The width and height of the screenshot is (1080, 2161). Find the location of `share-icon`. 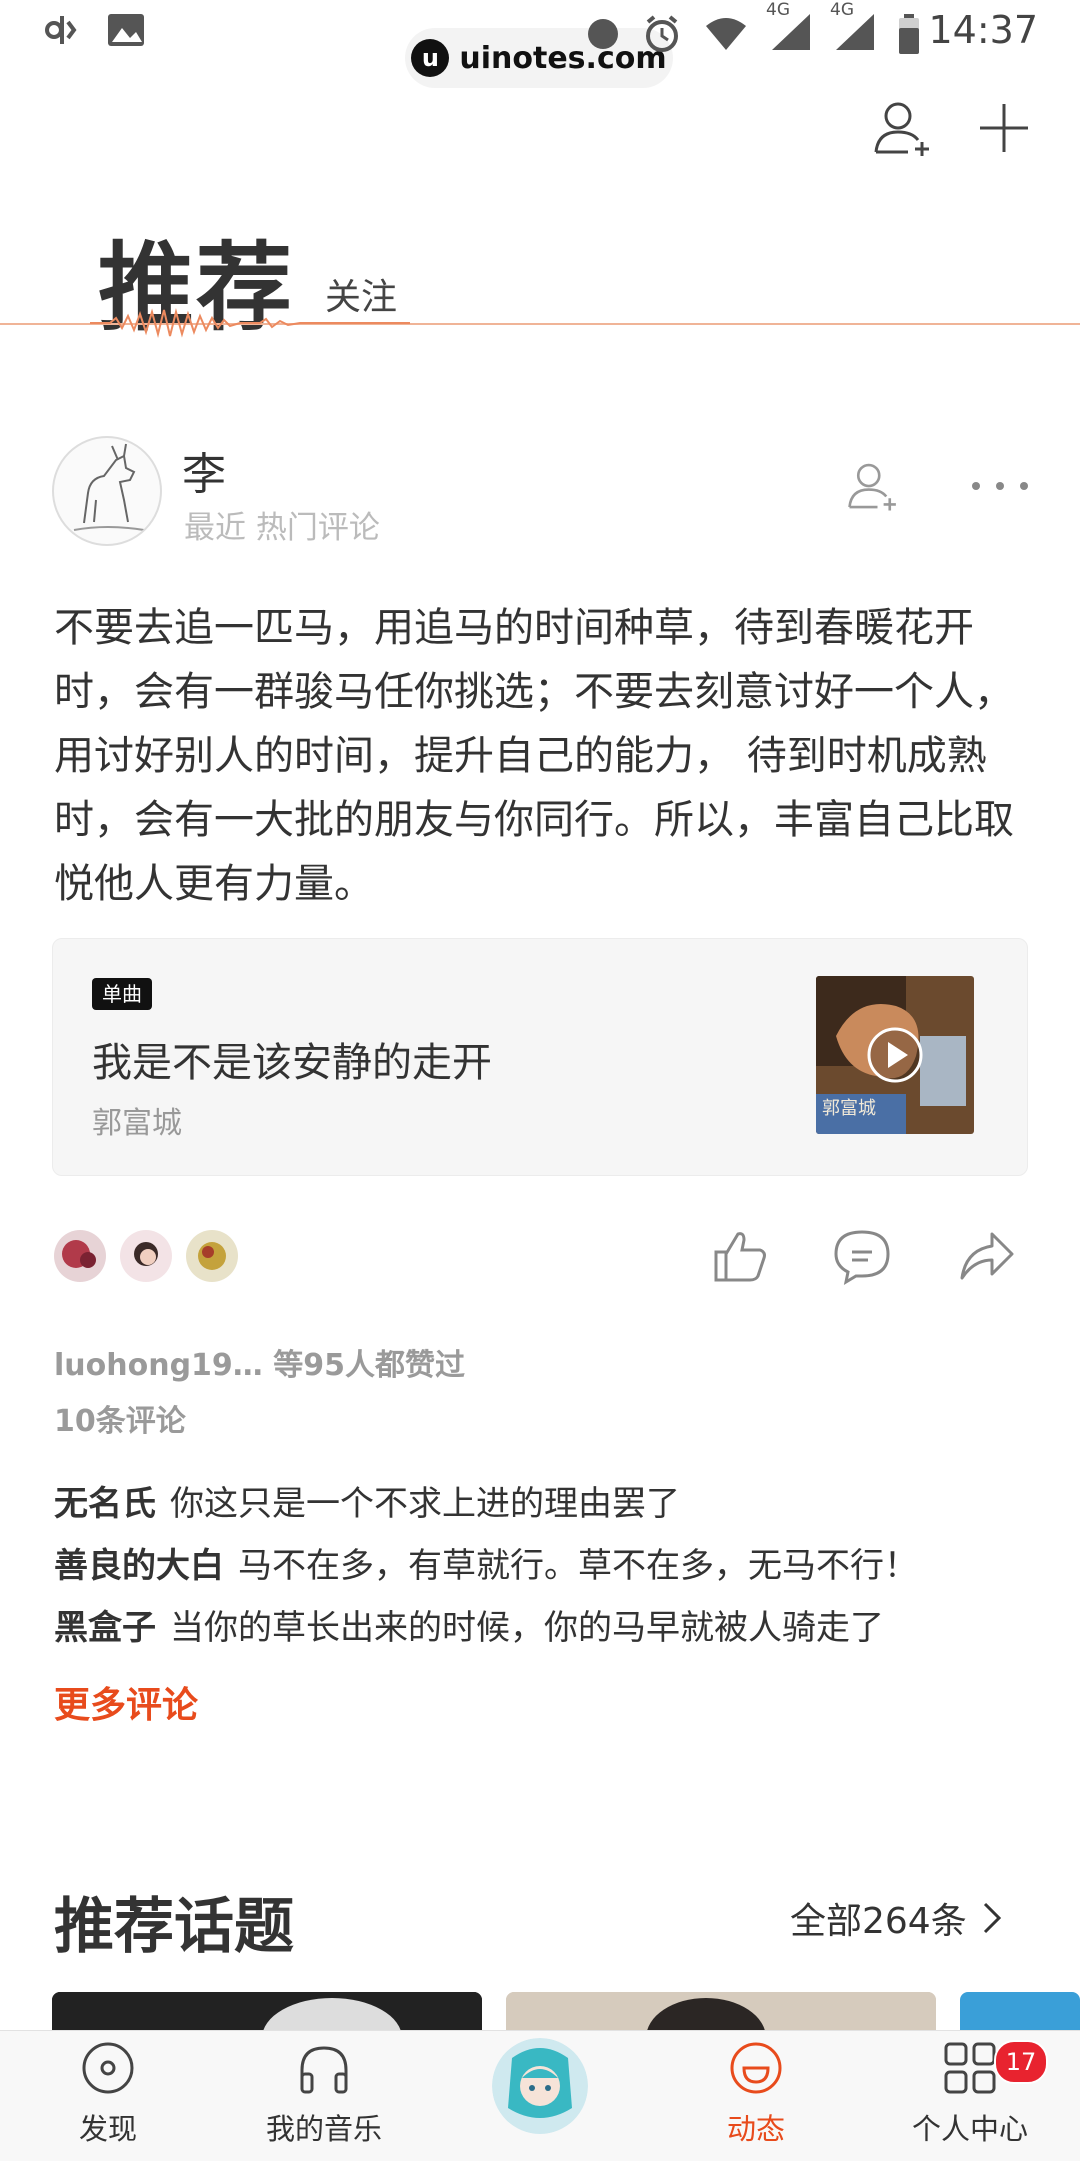

share-icon is located at coordinates (986, 1256).